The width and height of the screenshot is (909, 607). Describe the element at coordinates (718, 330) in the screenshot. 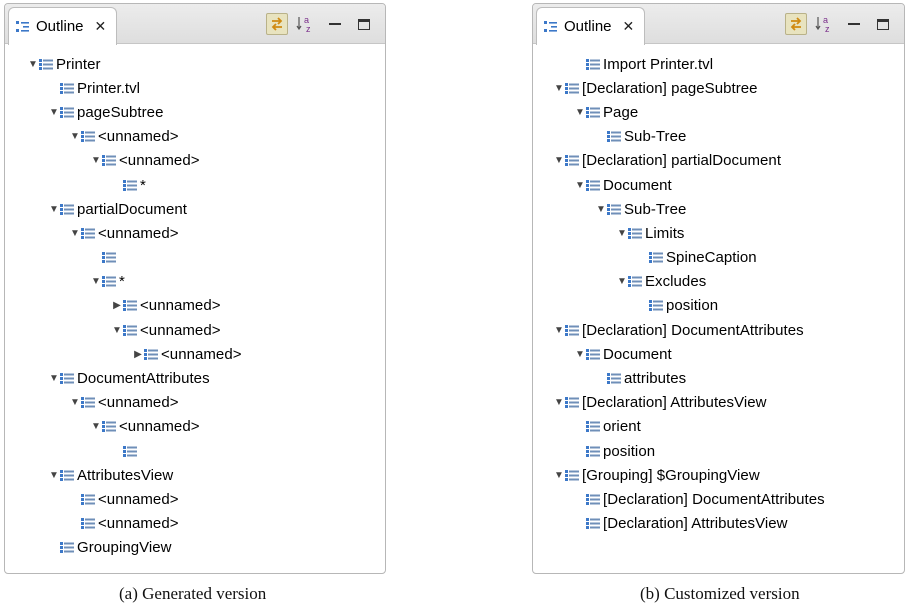

I see `tree-row: ▼ [Declaration] DocumentAttributes` at that location.